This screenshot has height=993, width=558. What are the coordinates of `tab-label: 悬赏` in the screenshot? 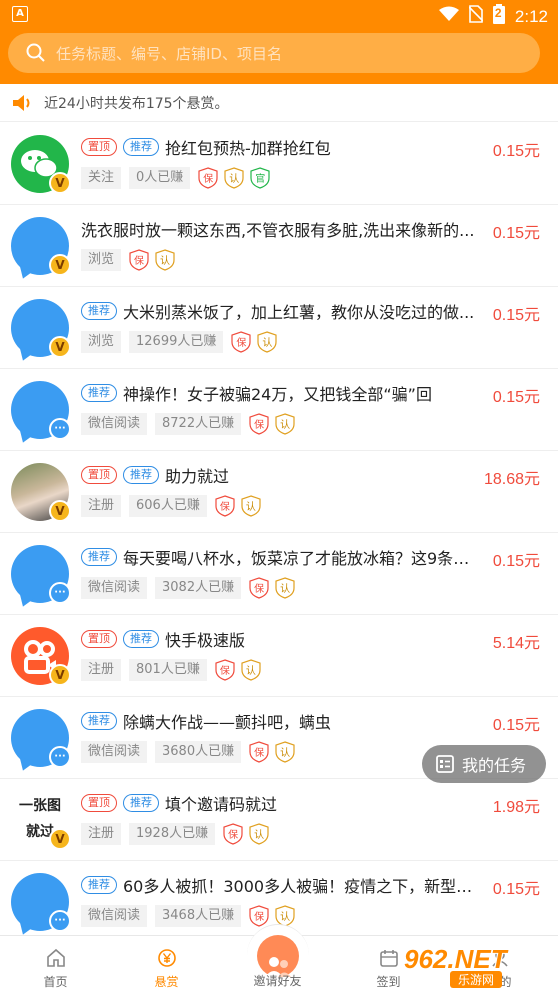 It's located at (166, 982).